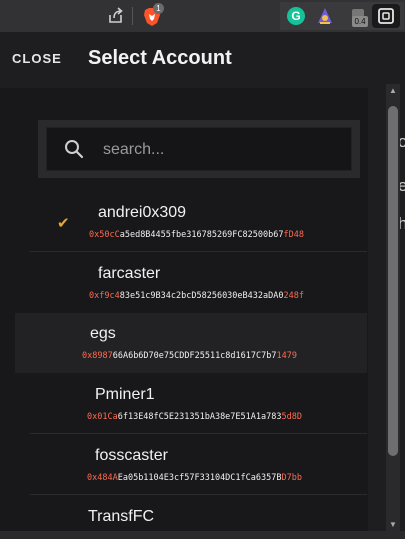 This screenshot has width=405, height=539. Describe the element at coordinates (202, 16) in the screenshot. I see `browser-toolbar: 1 G 0.4` at that location.